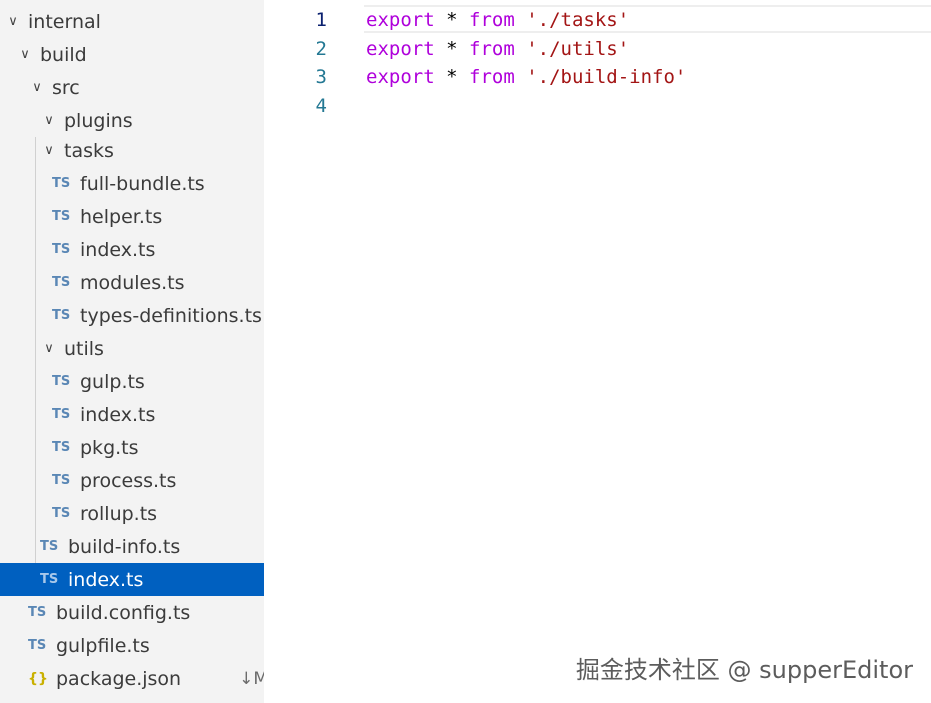 This screenshot has height=703, width=931. Describe the element at coordinates (123, 612) in the screenshot. I see `tree-item-label: build.config.ts` at that location.